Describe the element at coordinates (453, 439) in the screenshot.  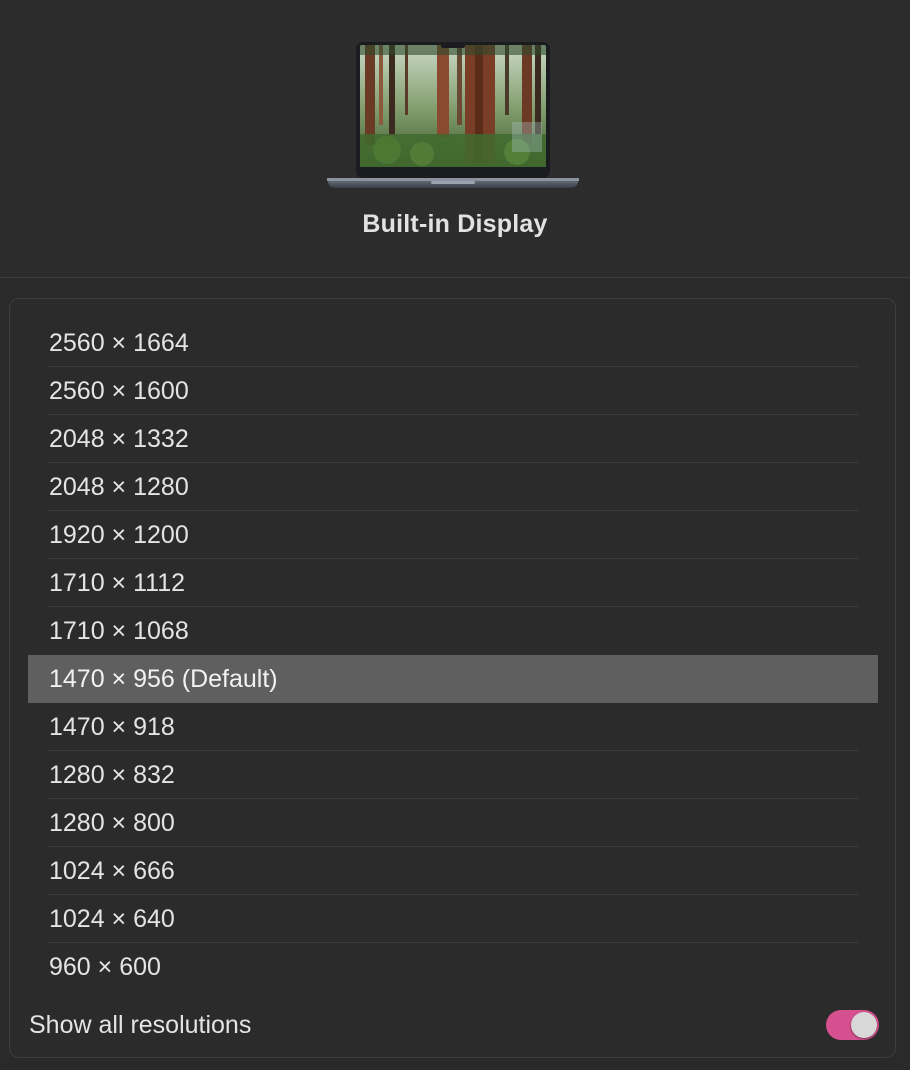
I see `resolution-option: 2048 × 1332` at that location.